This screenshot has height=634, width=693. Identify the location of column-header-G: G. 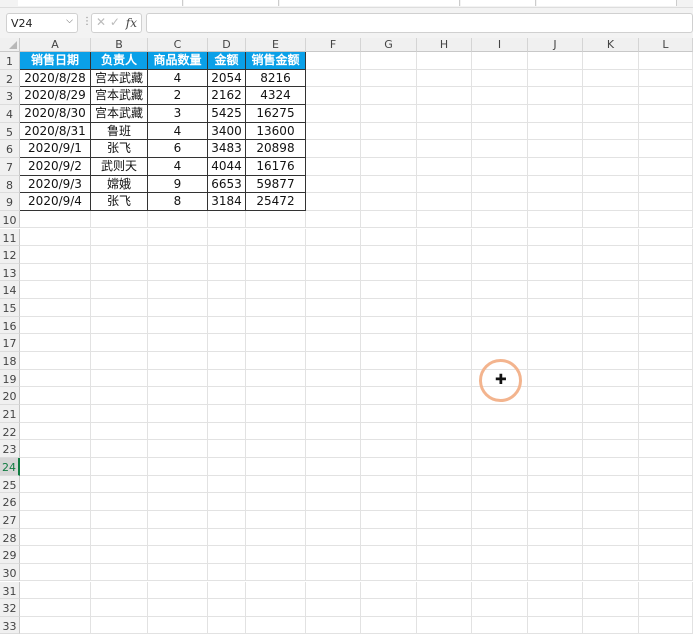
(389, 45).